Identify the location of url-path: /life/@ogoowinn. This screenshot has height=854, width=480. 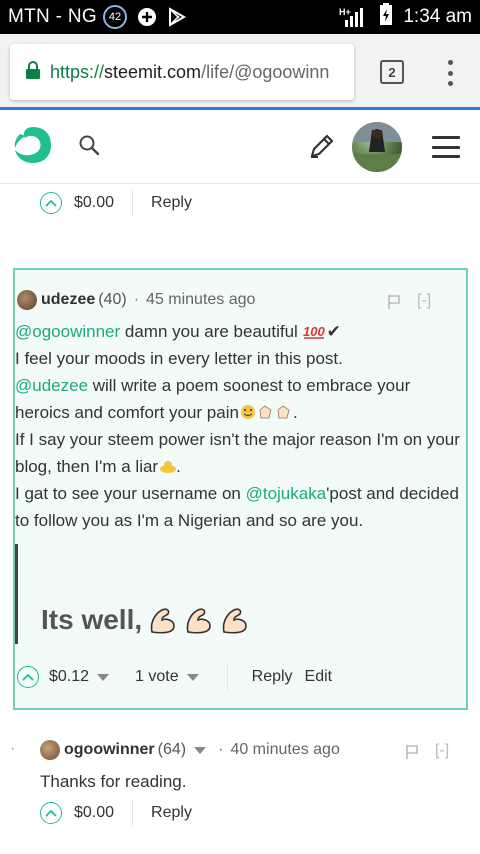
(265, 71).